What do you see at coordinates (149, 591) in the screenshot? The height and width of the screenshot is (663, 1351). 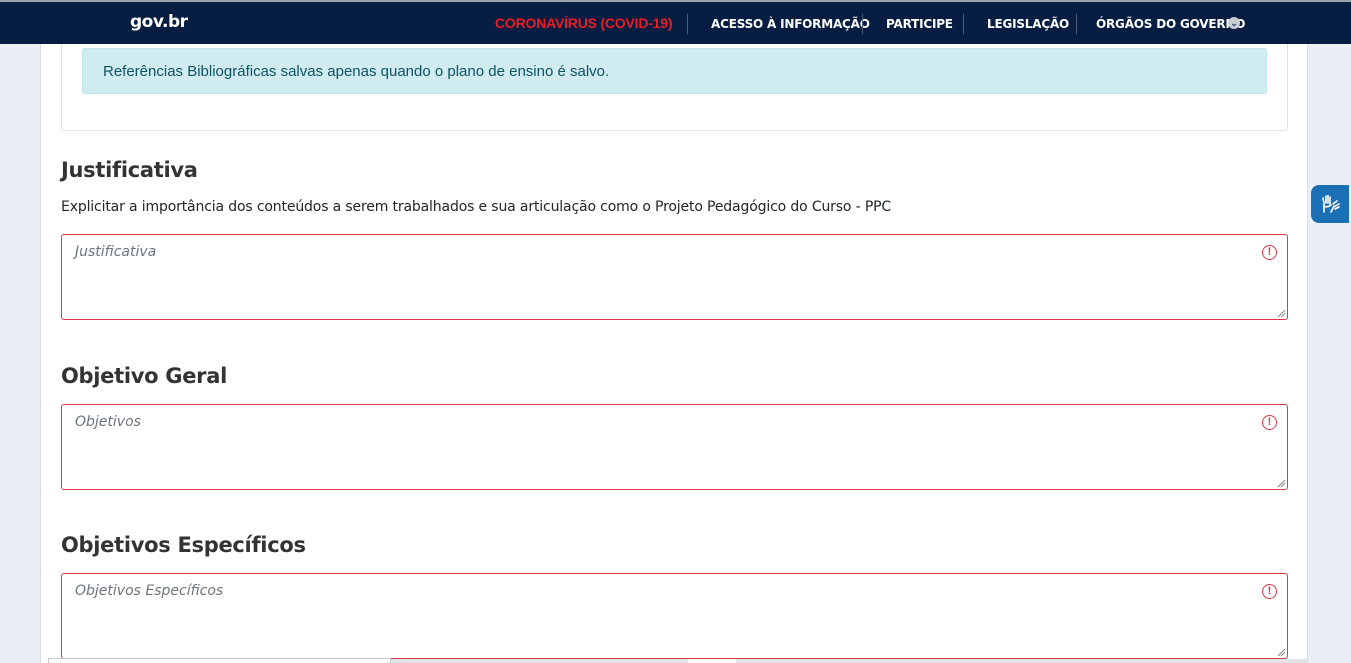 I see `objetivos-especificos-placeholder: Objetivos Específicos` at bounding box center [149, 591].